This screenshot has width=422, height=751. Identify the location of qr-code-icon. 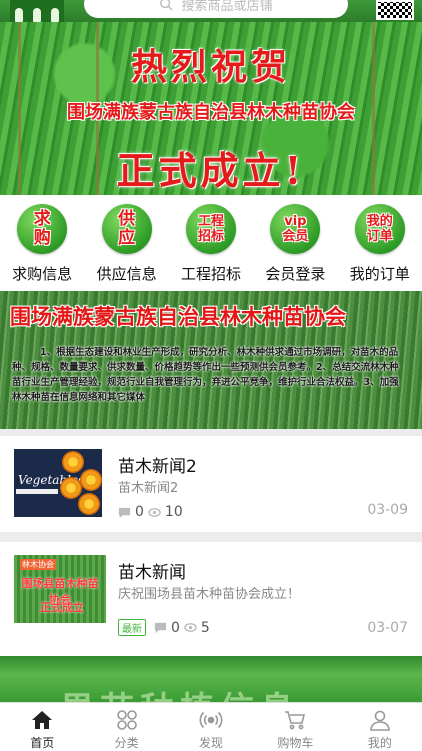
(395, 10).